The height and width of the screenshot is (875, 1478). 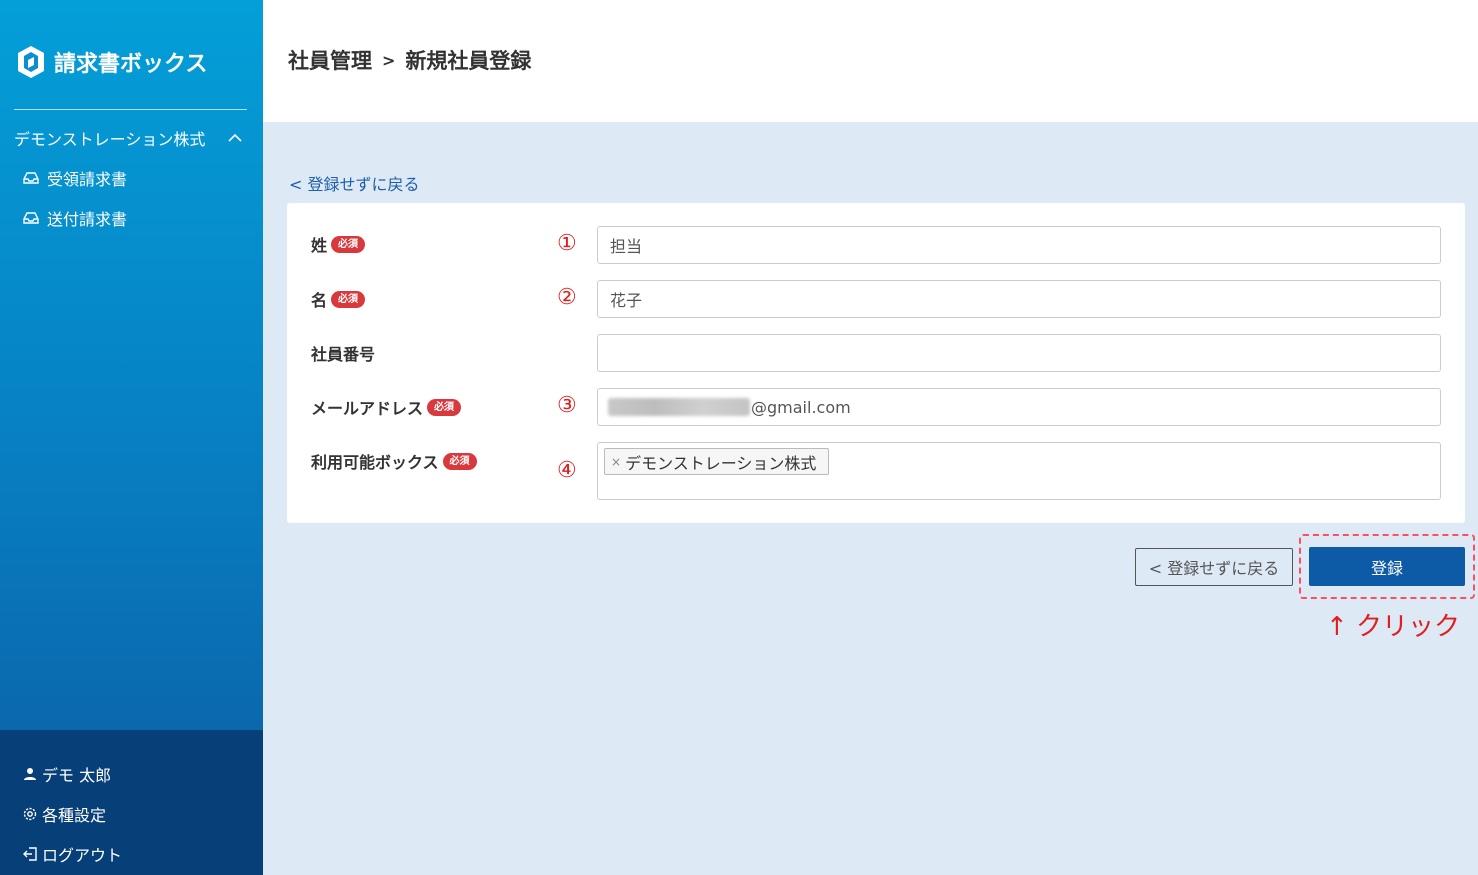 What do you see at coordinates (721, 463) in the screenshot?
I see `selected-box-label: デモンストレーション株式` at bounding box center [721, 463].